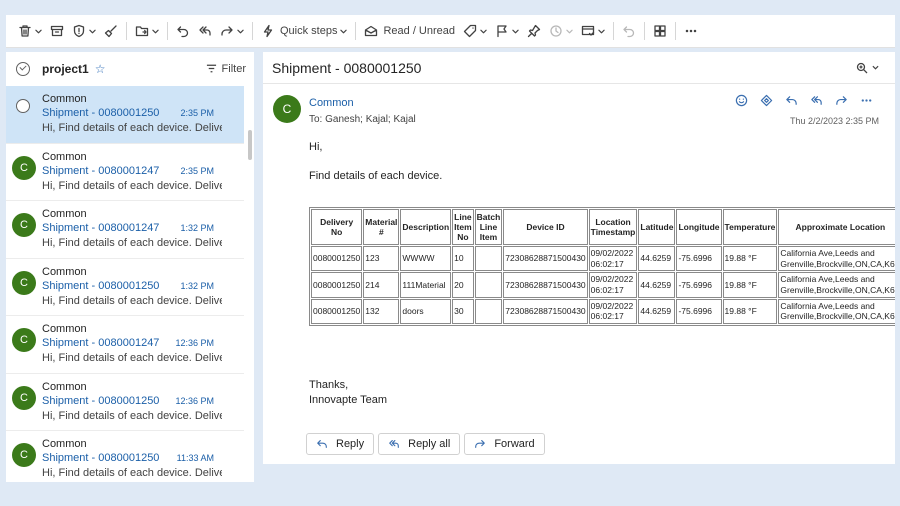 This screenshot has height=506, width=900. What do you see at coordinates (579, 68) in the screenshot?
I see `reading-header: Shipment - 0080001250` at bounding box center [579, 68].